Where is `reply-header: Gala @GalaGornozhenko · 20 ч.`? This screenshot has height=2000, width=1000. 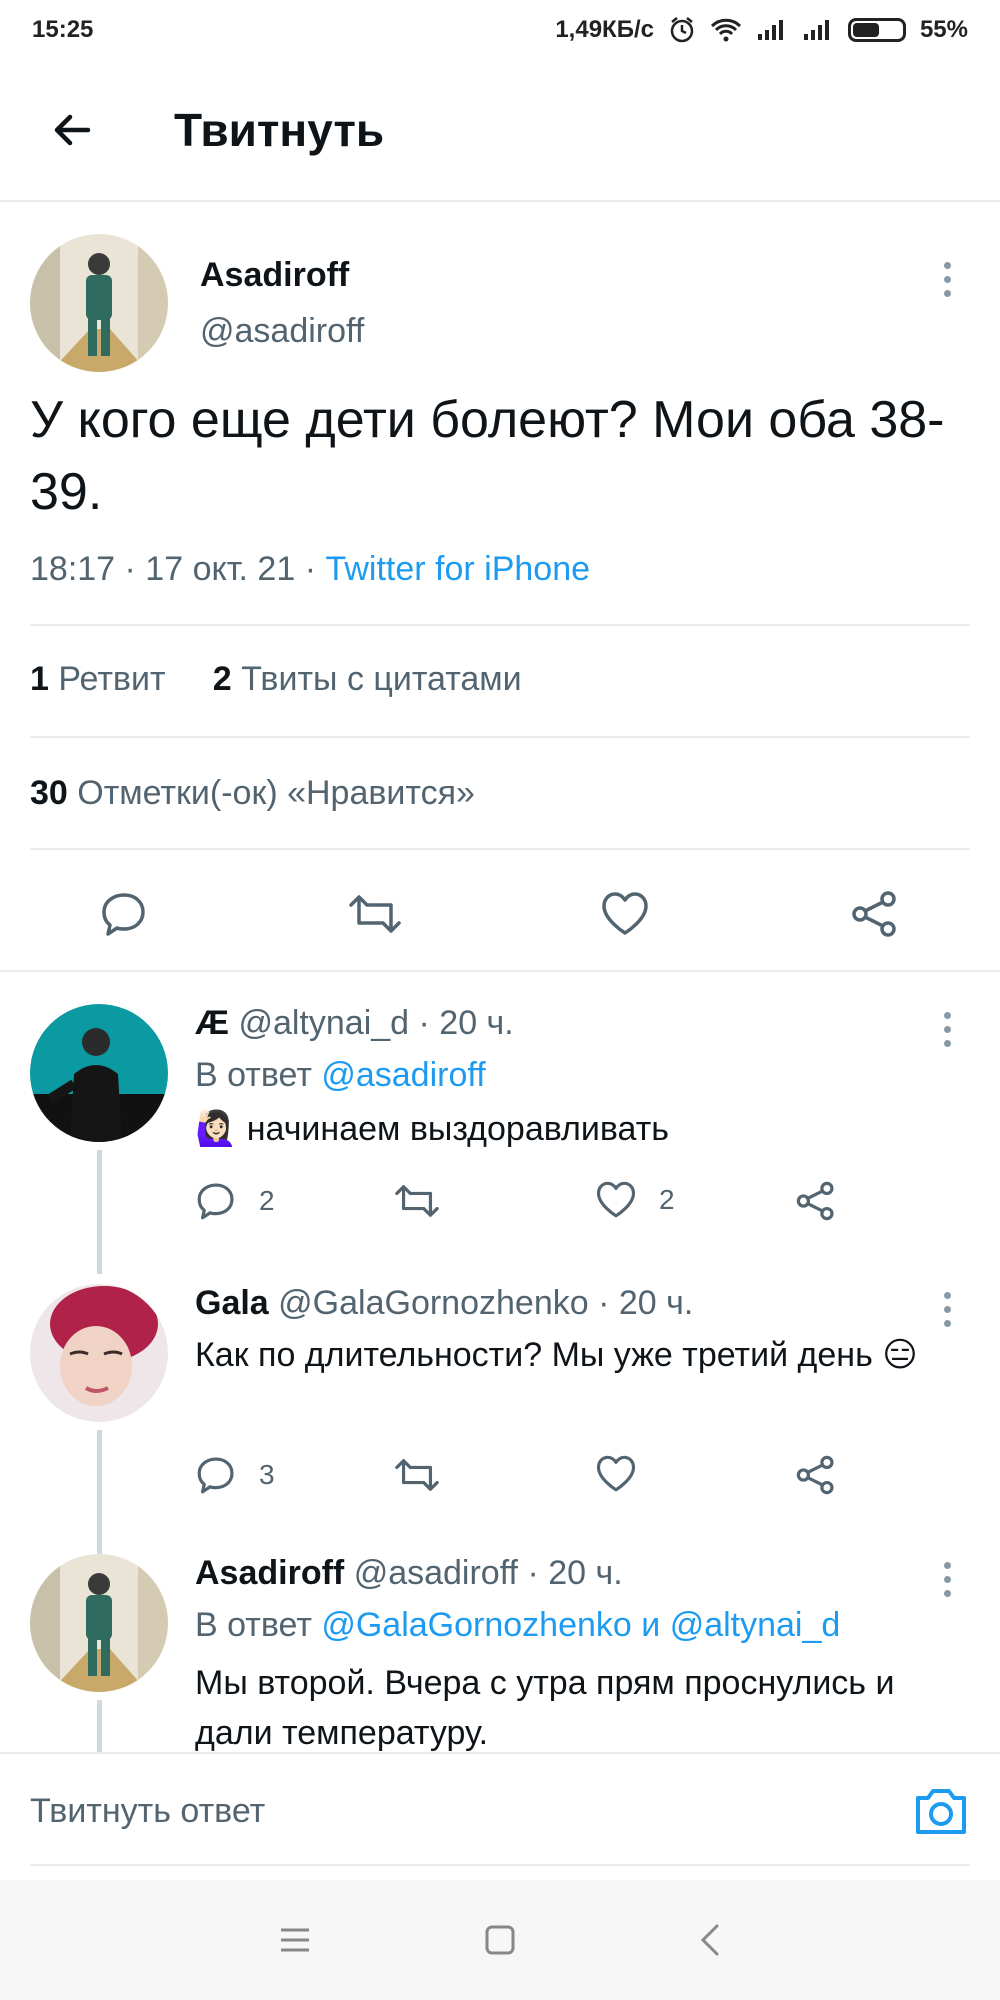
reply-header: Gala @GalaGornozhenko · 20 ч. is located at coordinates (444, 1303).